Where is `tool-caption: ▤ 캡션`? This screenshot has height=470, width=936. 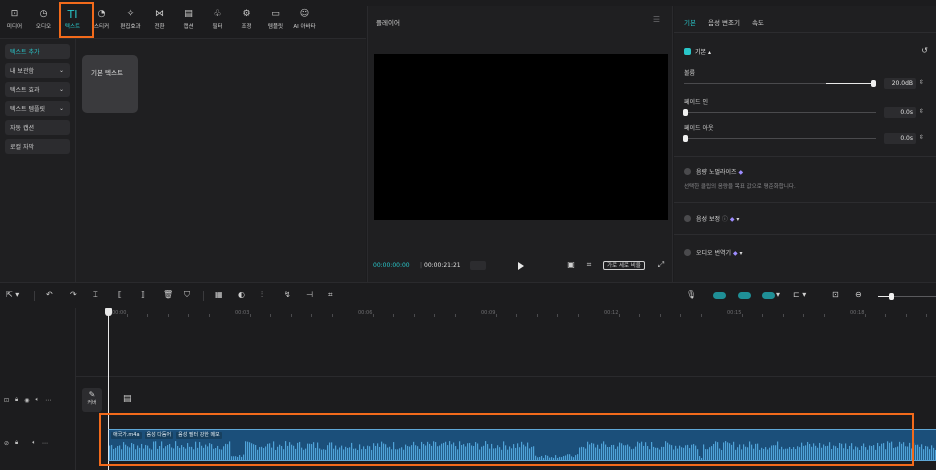 tool-caption: ▤ 캡션 is located at coordinates (188, 21).